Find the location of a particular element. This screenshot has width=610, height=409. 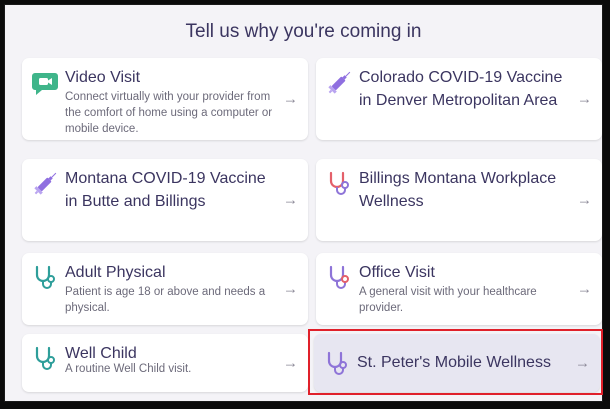

card-well-child: Well Child A routine Well Child visit. → is located at coordinates (165, 363).